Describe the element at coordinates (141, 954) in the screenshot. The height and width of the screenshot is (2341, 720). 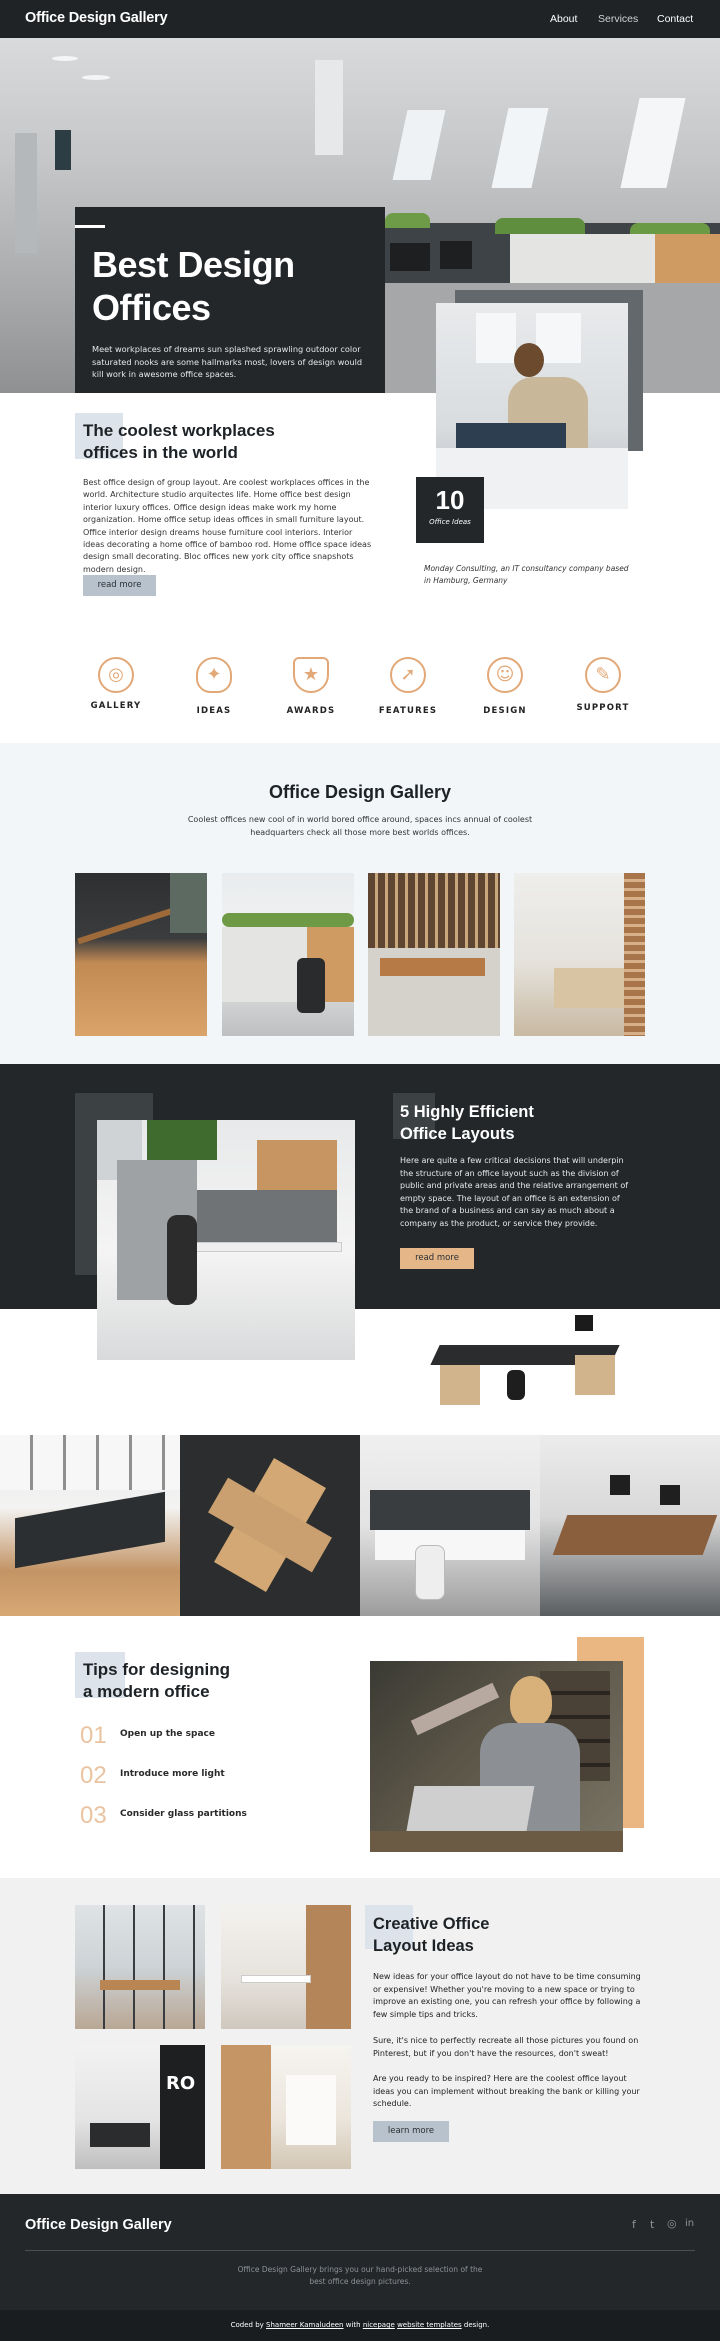
I see `gallery-image-staircase` at that location.